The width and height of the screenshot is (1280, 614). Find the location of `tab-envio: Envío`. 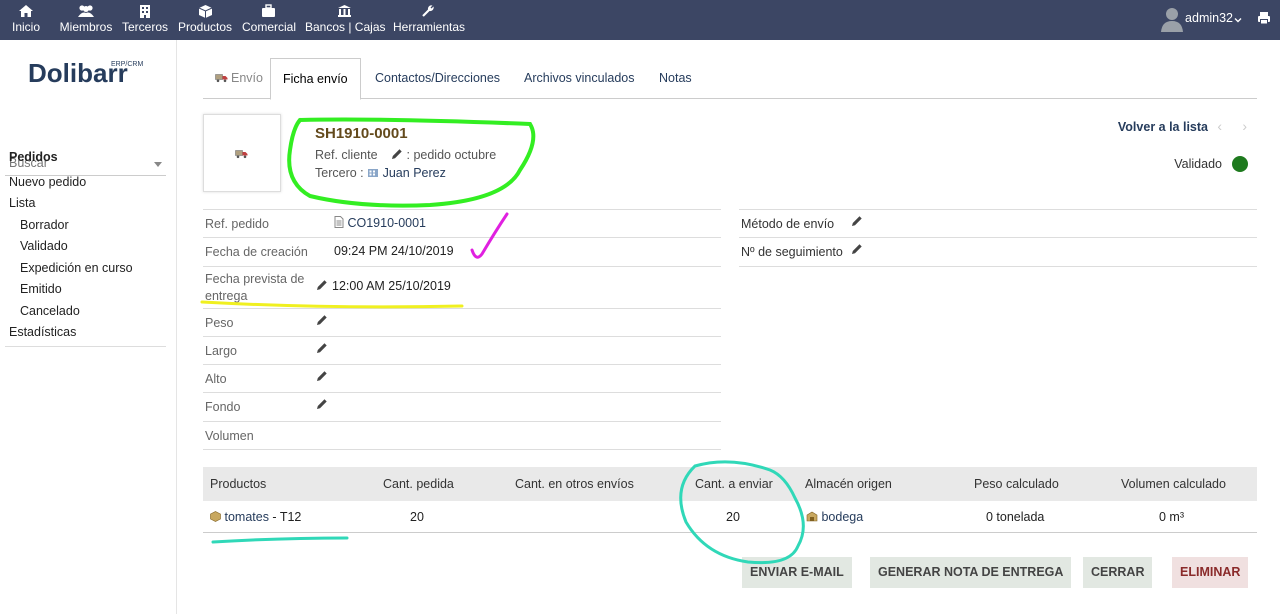

tab-envio: Envío is located at coordinates (239, 78).